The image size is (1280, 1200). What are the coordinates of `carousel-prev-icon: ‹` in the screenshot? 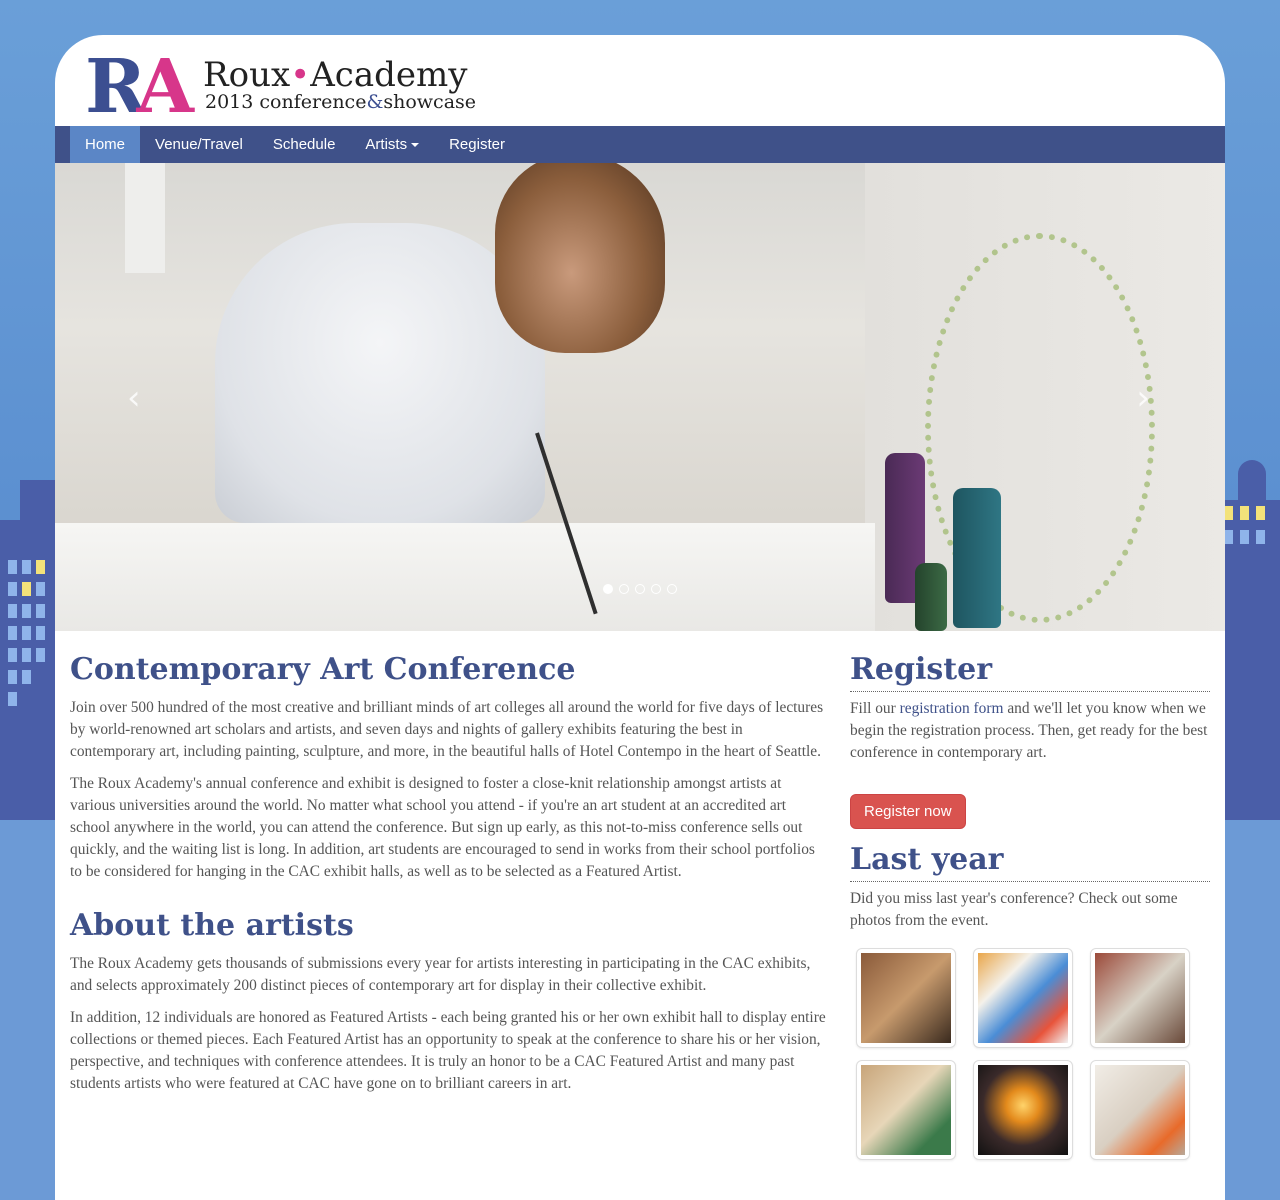 It's located at (134, 398).